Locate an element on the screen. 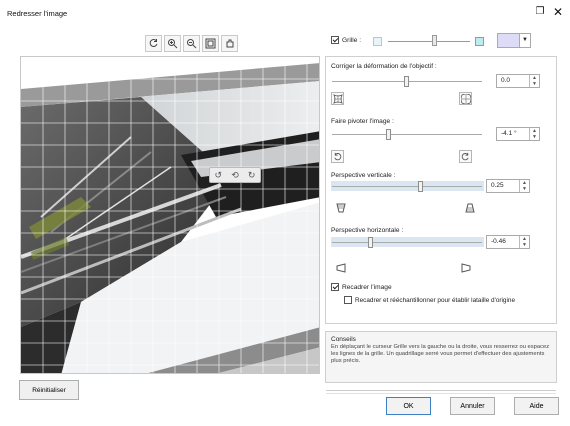  rotate-left-icon: ↺ is located at coordinates (219, 175).